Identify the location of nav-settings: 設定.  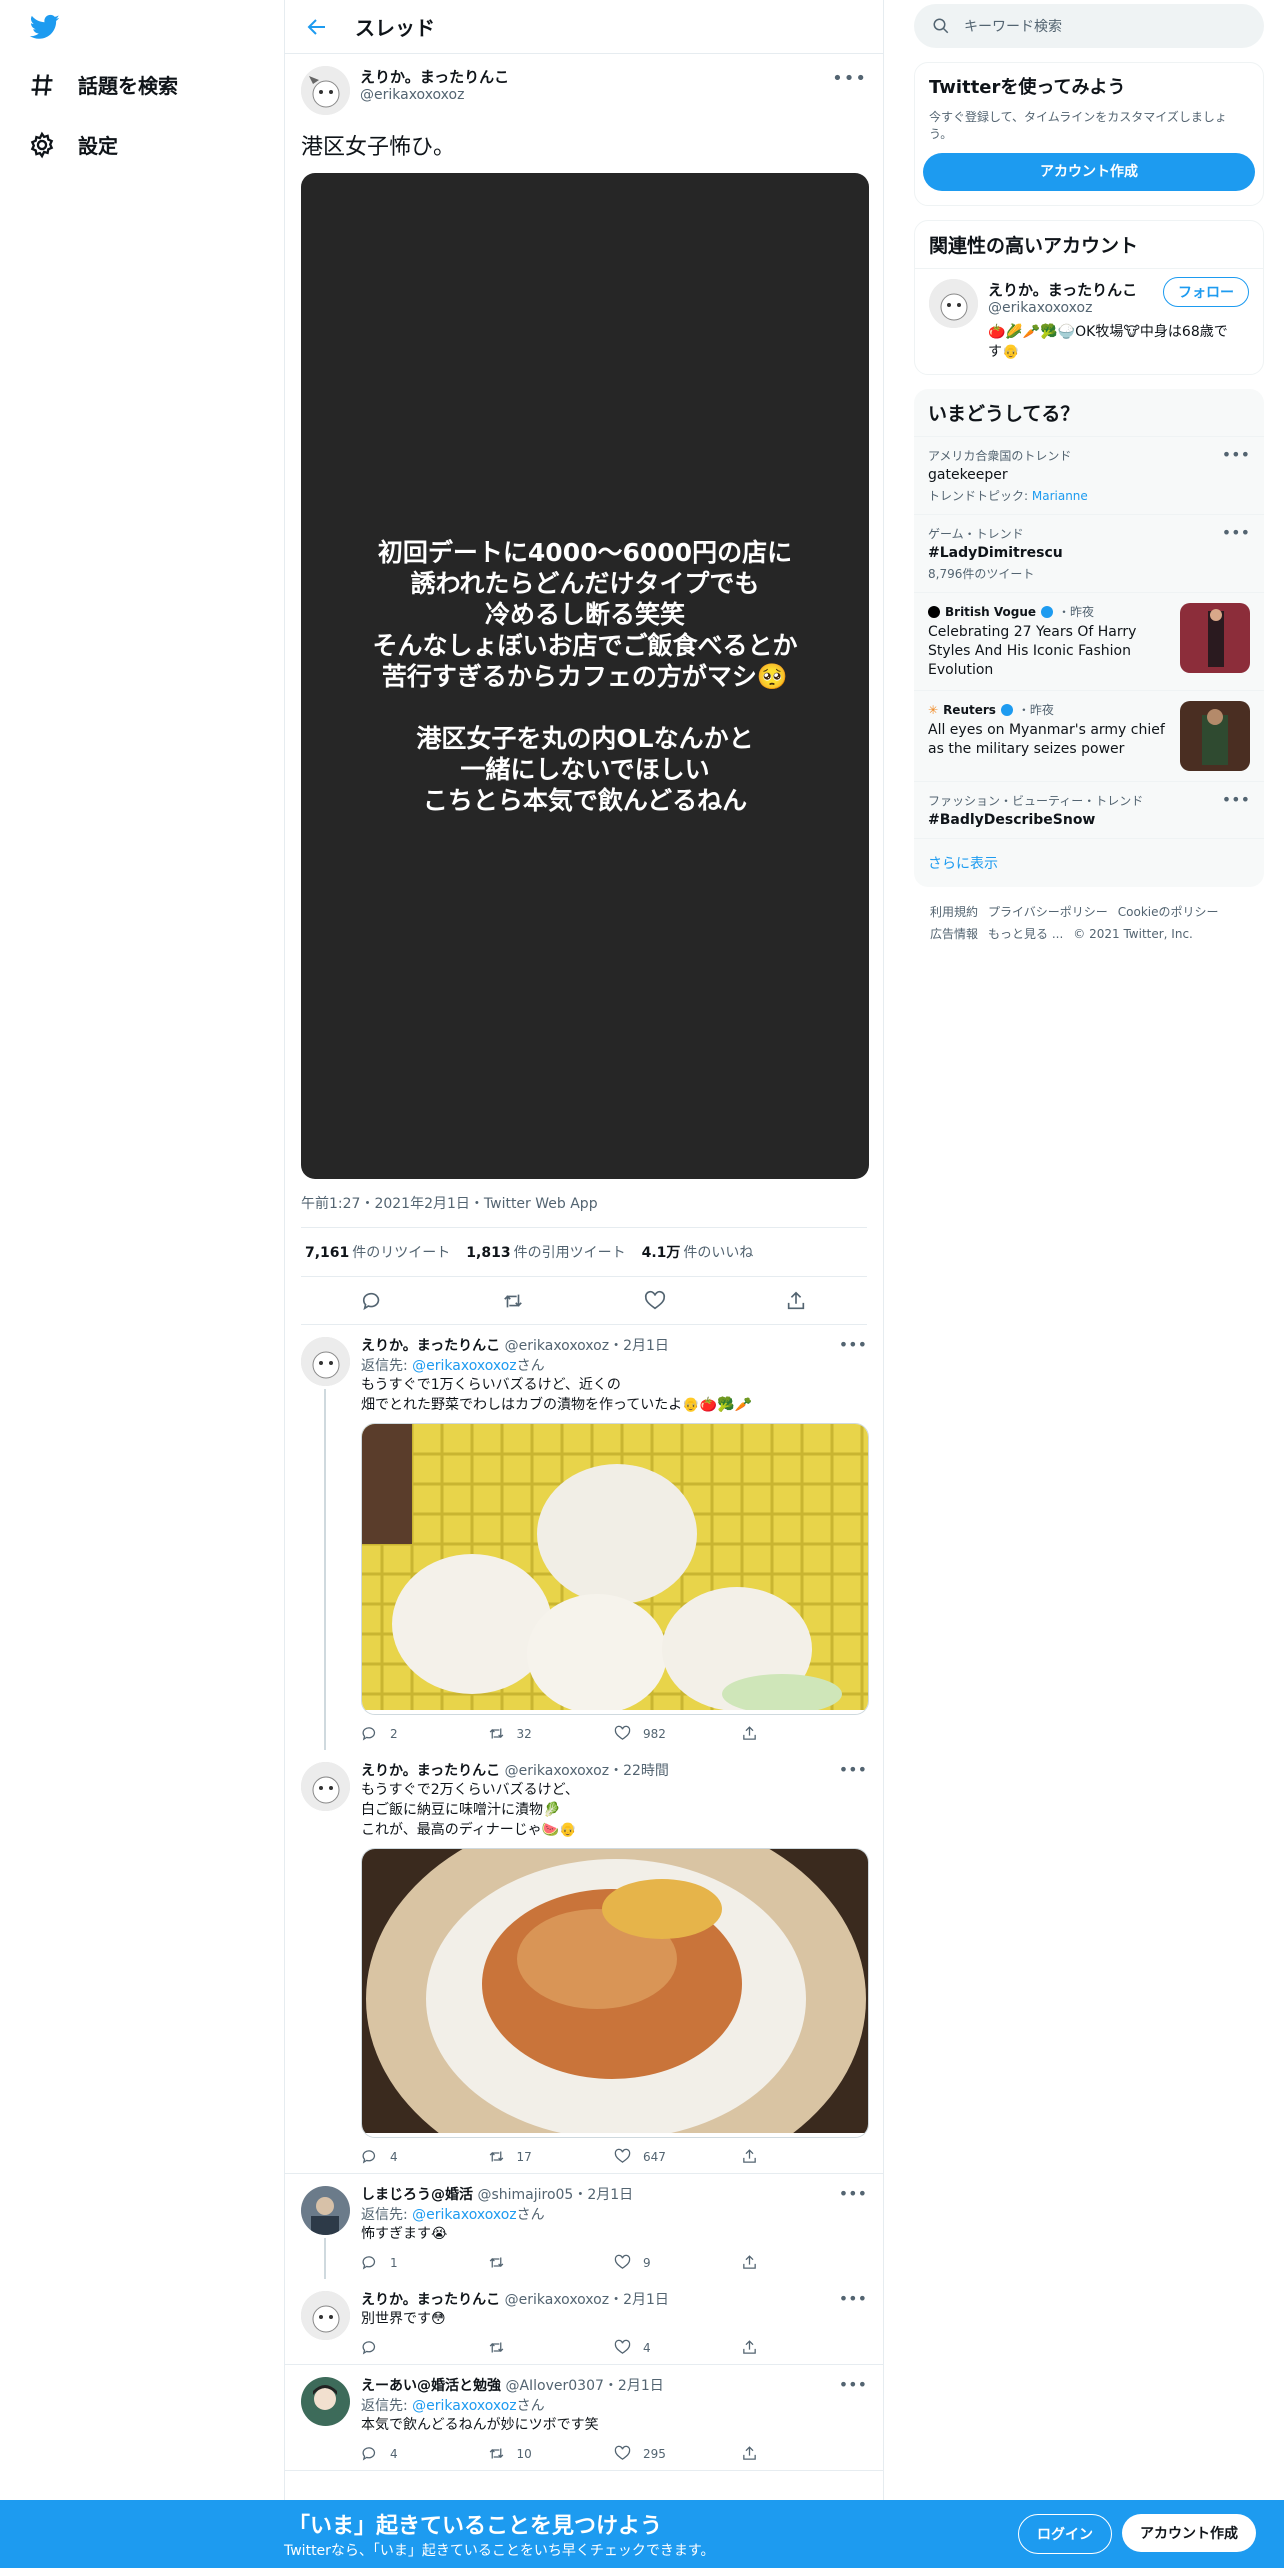
(73, 144).